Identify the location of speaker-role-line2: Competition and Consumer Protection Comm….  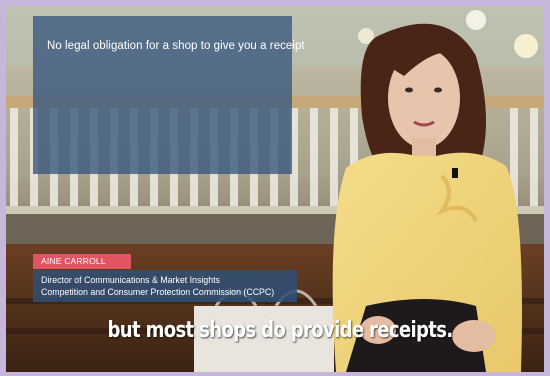
(158, 292).